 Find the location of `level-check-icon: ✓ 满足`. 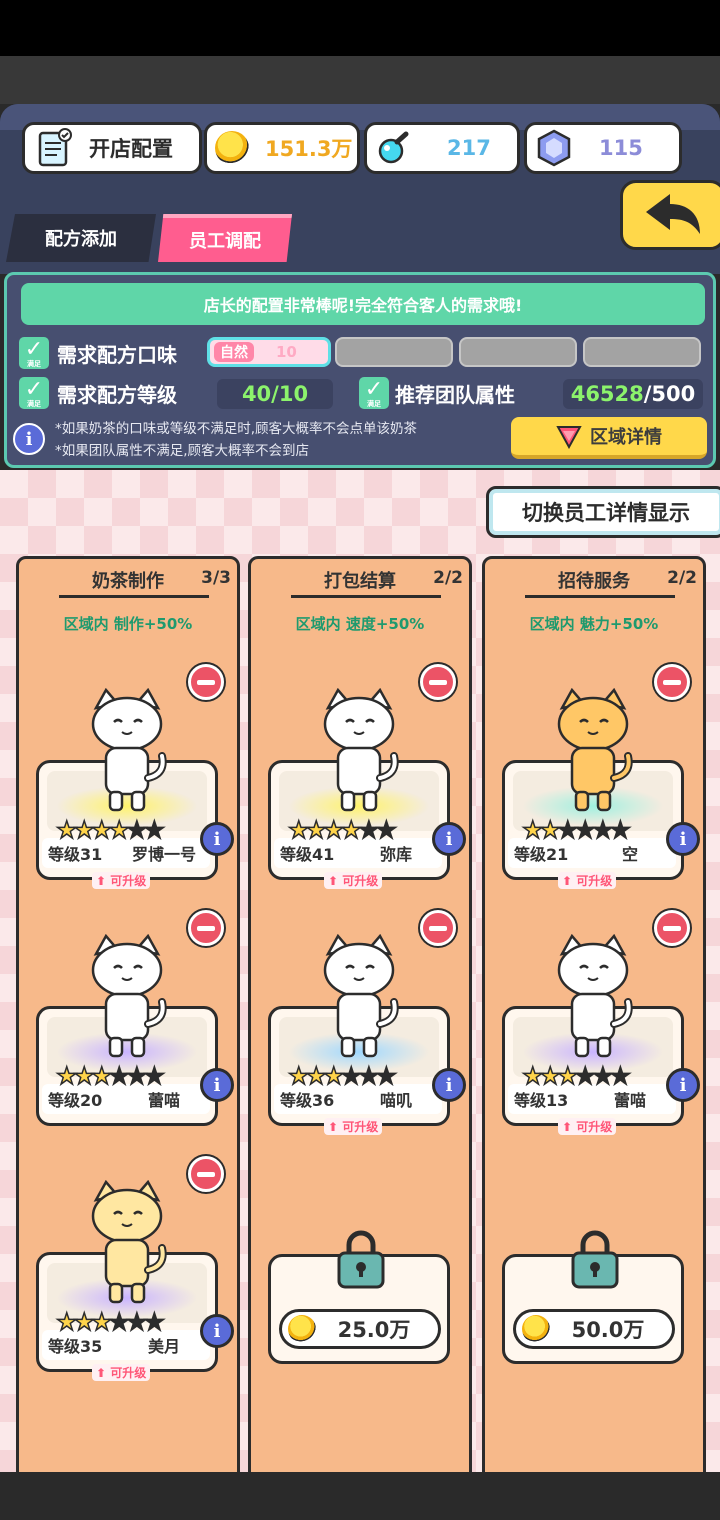

level-check-icon: ✓ 满足 is located at coordinates (34, 393).